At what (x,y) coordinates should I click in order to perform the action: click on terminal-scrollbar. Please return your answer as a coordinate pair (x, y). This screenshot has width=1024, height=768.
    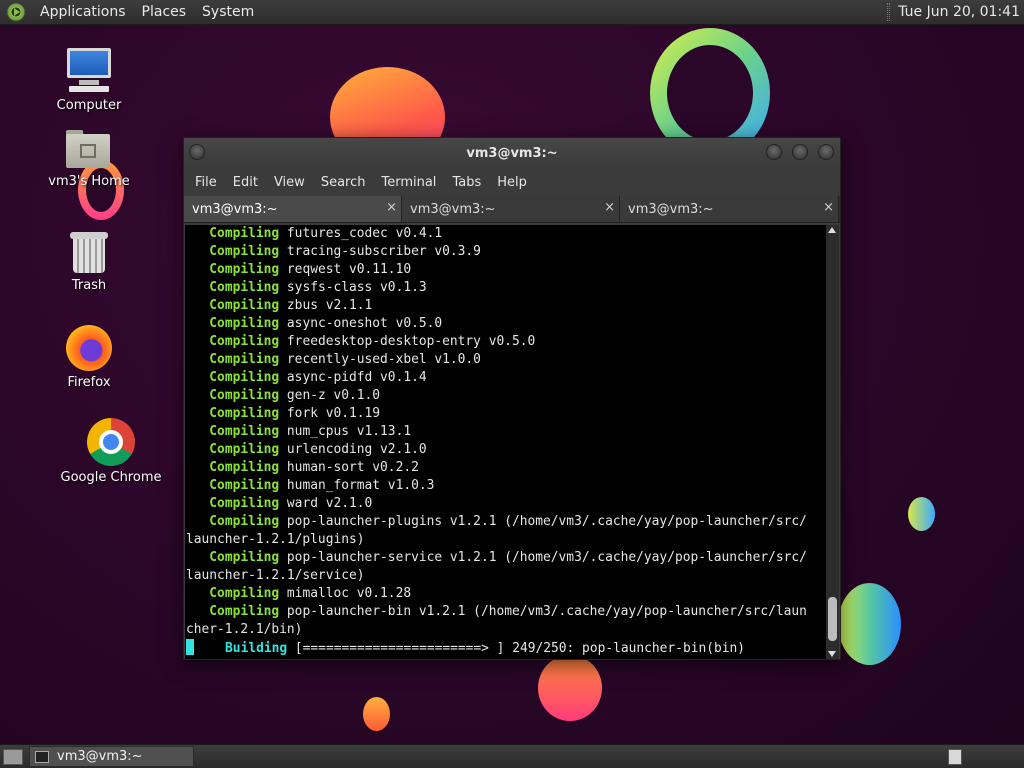
    Looking at the image, I should click on (832, 442).